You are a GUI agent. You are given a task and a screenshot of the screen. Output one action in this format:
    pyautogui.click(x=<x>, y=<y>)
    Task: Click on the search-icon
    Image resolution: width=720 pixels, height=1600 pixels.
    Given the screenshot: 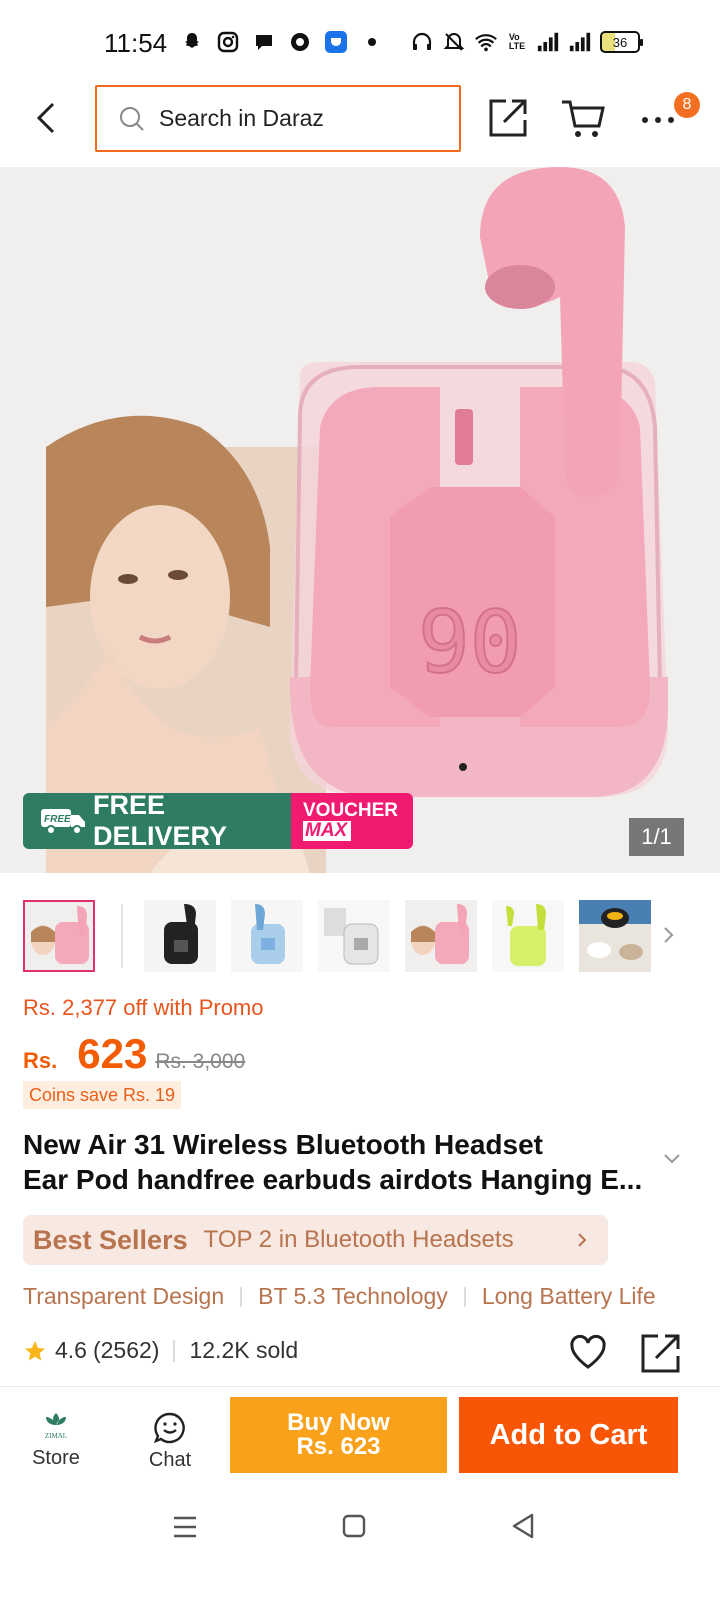 What is the action you would take?
    pyautogui.click(x=132, y=118)
    